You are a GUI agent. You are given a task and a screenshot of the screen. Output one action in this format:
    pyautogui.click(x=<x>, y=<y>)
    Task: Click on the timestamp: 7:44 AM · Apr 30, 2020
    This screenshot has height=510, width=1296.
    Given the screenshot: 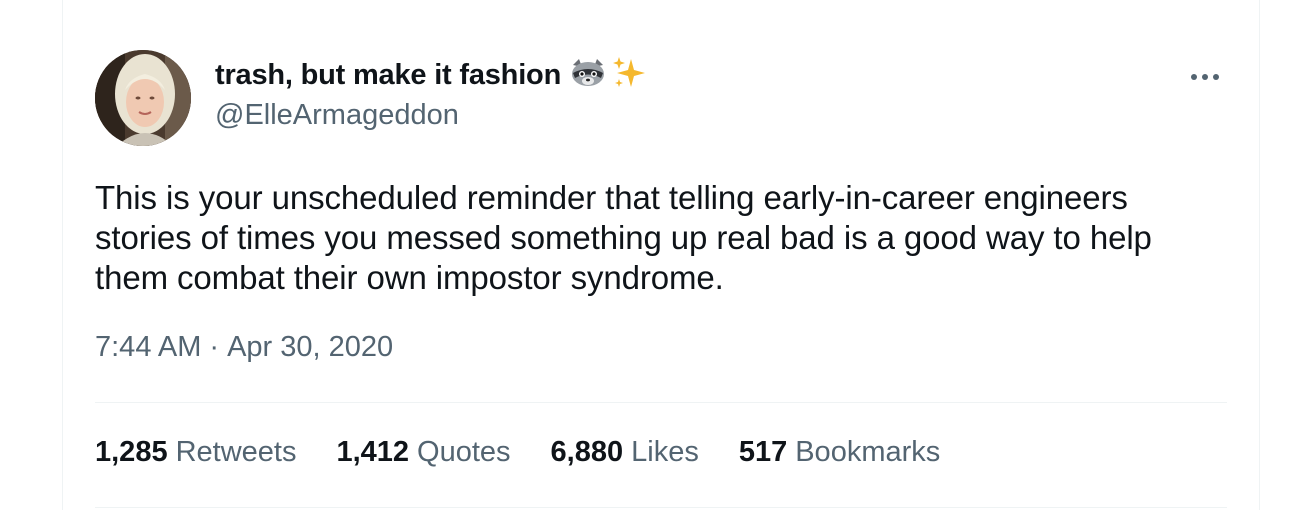 What is the action you would take?
    pyautogui.click(x=244, y=347)
    